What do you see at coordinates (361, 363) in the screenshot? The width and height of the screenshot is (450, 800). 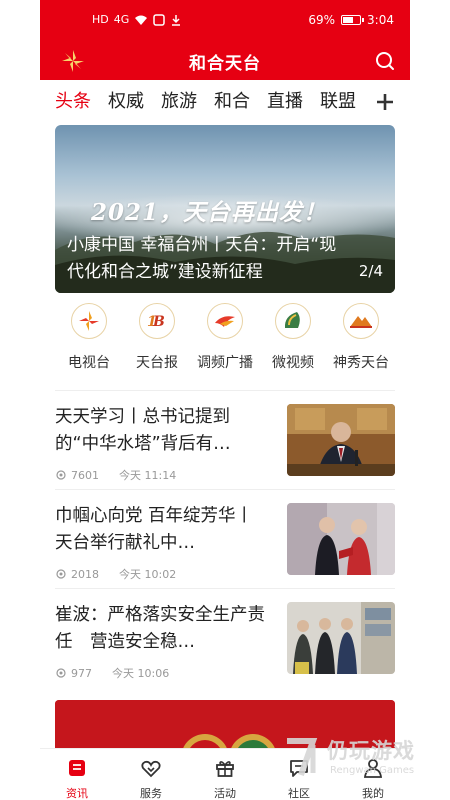 I see `channel-label: 神秀天台` at bounding box center [361, 363].